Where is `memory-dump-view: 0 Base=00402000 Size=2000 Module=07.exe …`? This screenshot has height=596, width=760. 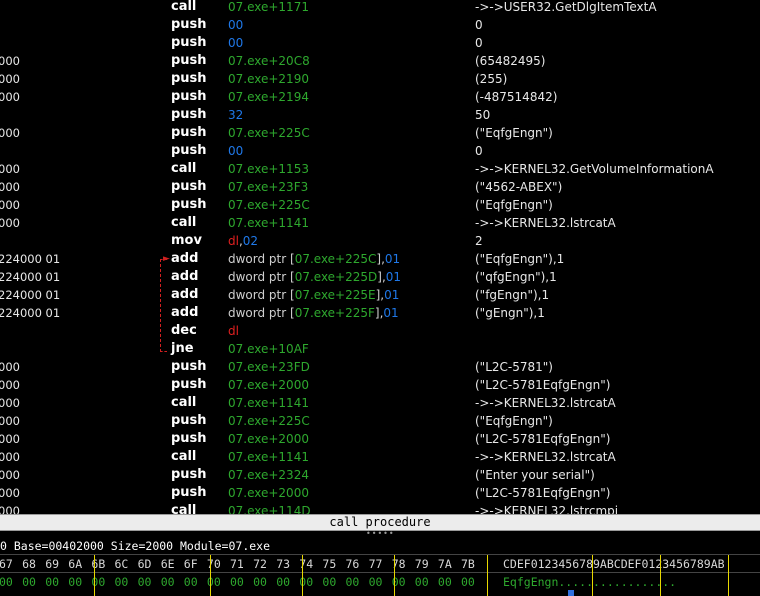 memory-dump-view: 0 Base=00402000 Size=2000 Module=07.exe … is located at coordinates (380, 566).